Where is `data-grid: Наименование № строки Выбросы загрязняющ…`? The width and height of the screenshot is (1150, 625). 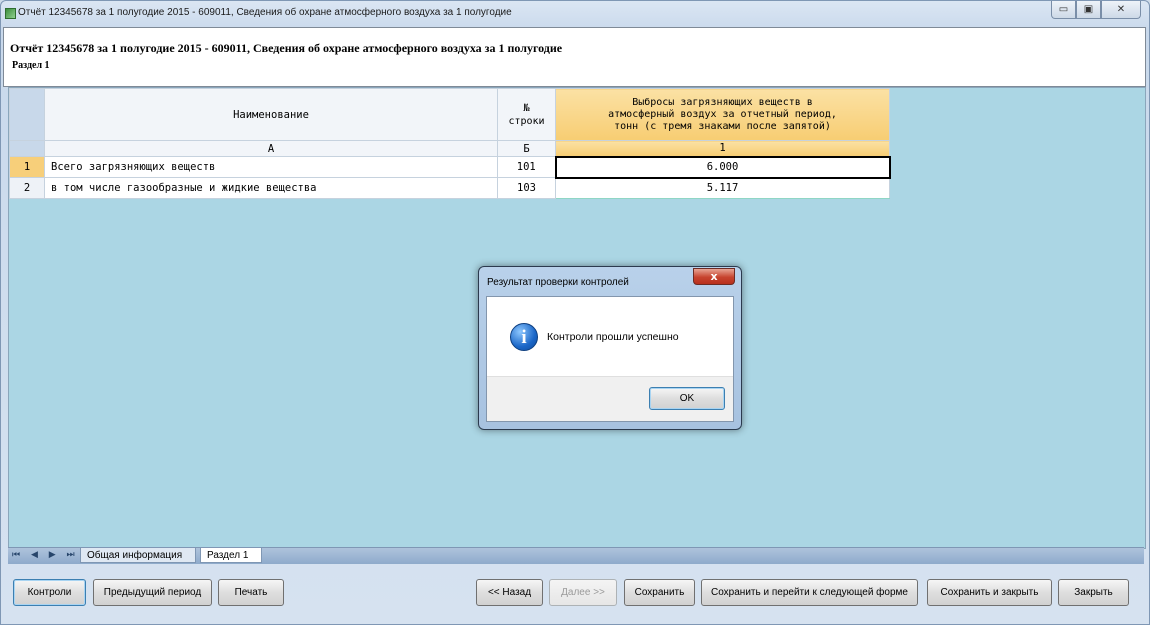 data-grid: Наименование № строки Выбросы загрязняющ… is located at coordinates (450, 143).